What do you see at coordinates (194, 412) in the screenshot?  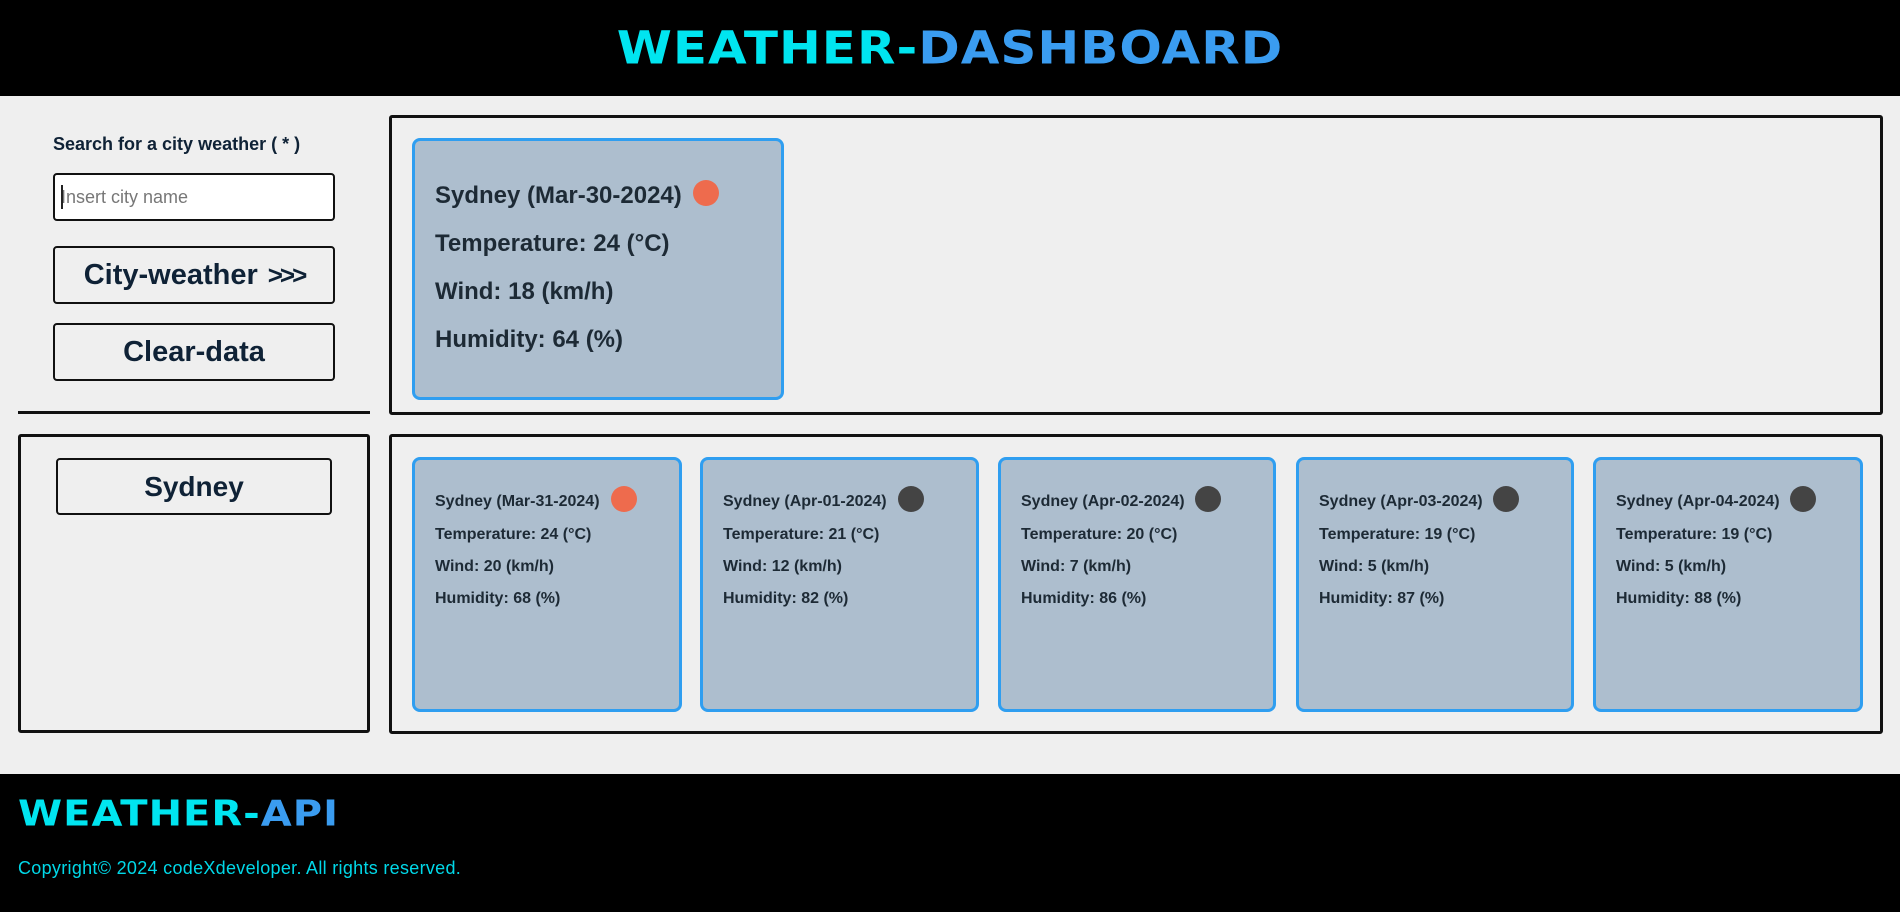 I see `panel-divider` at bounding box center [194, 412].